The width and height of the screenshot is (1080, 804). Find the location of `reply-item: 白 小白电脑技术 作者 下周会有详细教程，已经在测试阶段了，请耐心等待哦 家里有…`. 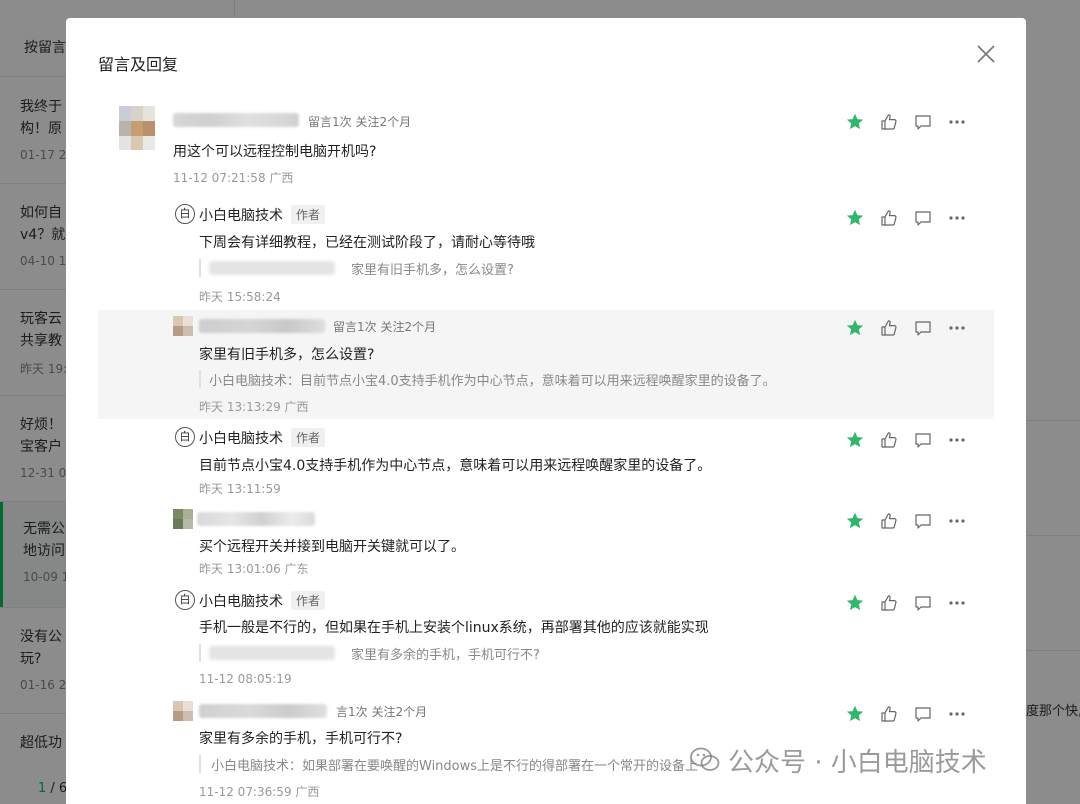

reply-item: 白 小白电脑技术 作者 下周会有详细教程，已经在测试阶段了，请耐心等待哦 家里有… is located at coordinates (546, 253).